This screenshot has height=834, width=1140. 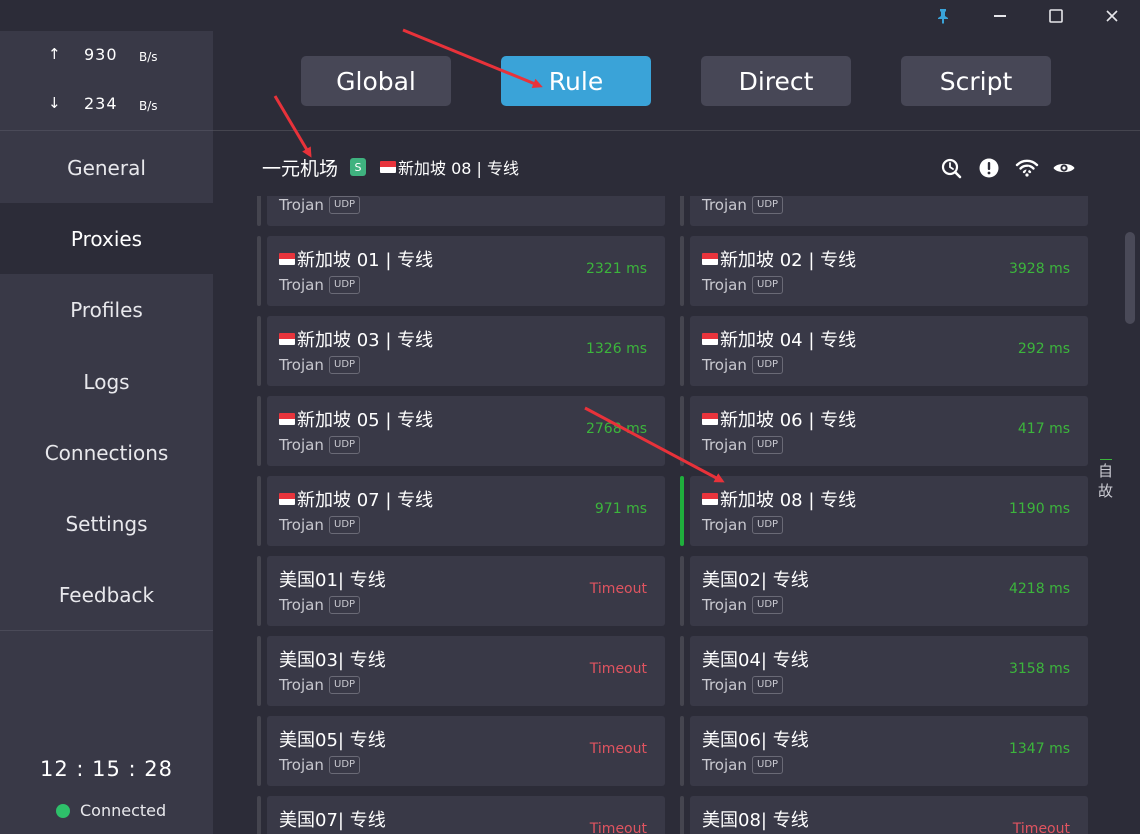 I want to click on proxy-delay: 1389 ms, so click(x=1039, y=196).